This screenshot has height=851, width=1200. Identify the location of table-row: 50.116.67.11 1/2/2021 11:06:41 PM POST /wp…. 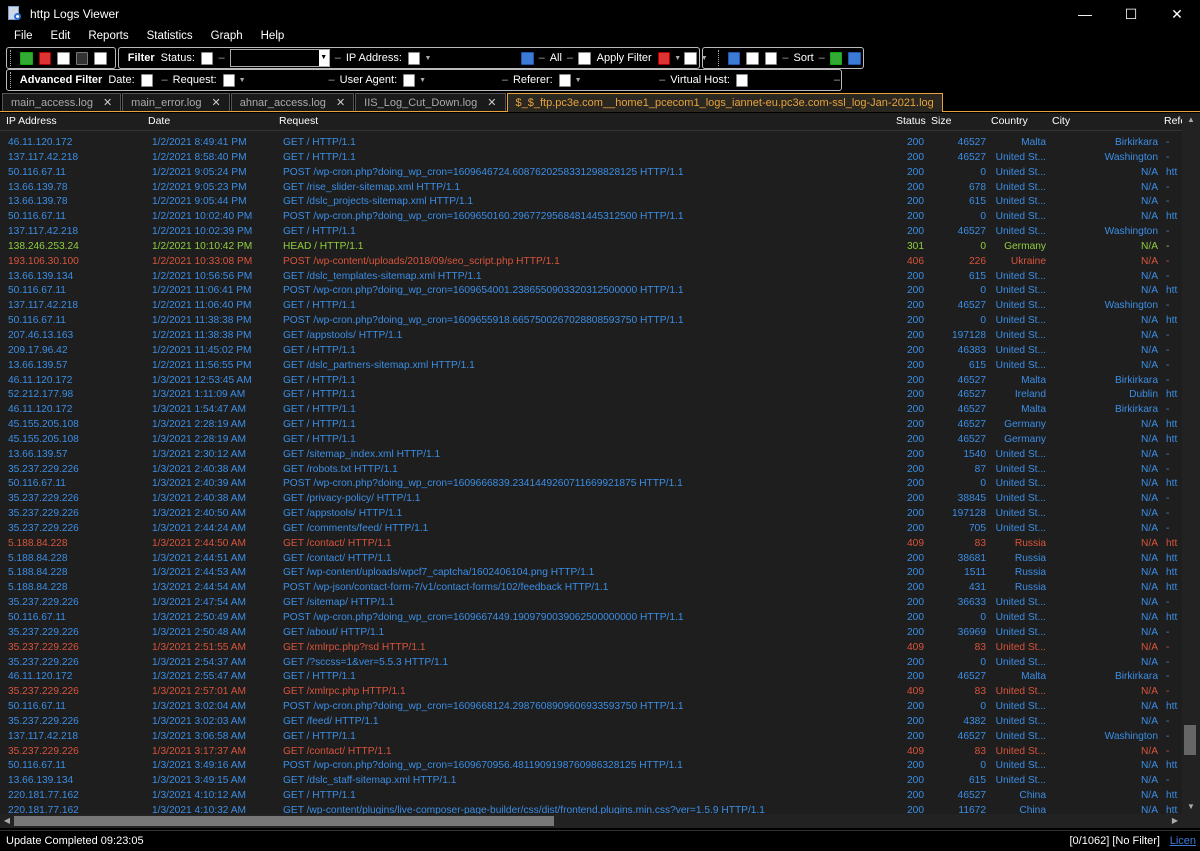
(591, 291).